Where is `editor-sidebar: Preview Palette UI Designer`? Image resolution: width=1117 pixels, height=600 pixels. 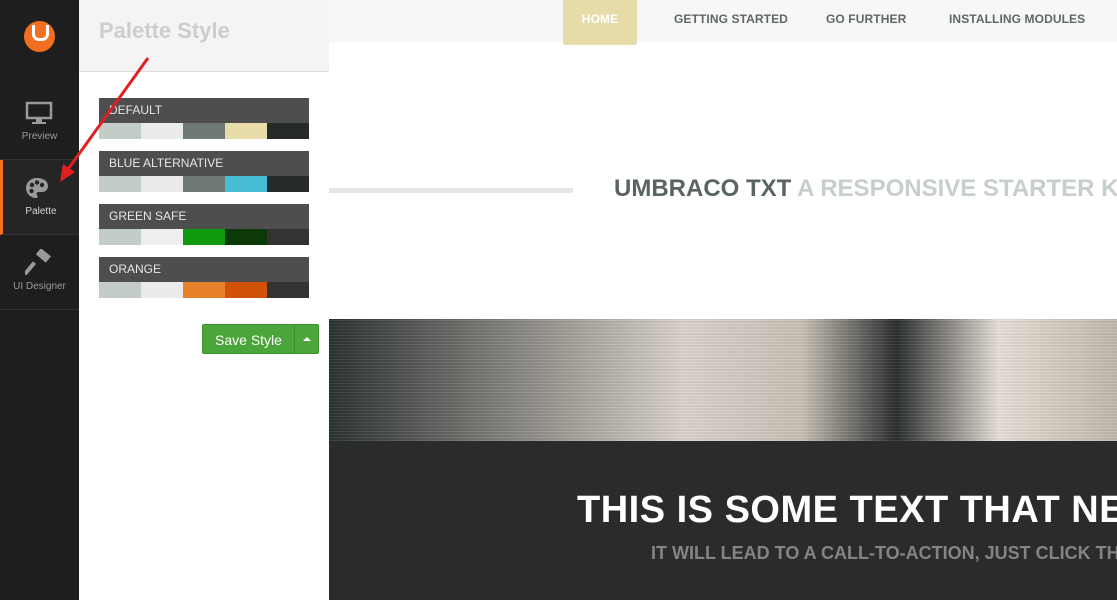 editor-sidebar: Preview Palette UI Designer is located at coordinates (39, 300).